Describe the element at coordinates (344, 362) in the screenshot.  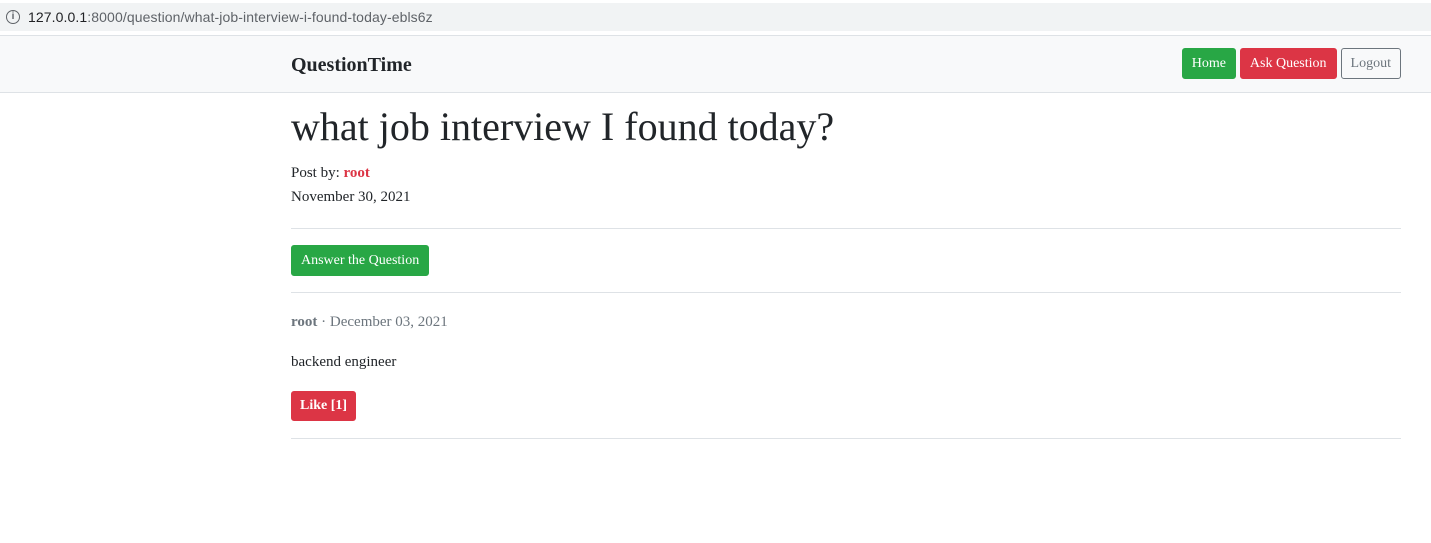
I see `answer-body: backend engineer` at that location.